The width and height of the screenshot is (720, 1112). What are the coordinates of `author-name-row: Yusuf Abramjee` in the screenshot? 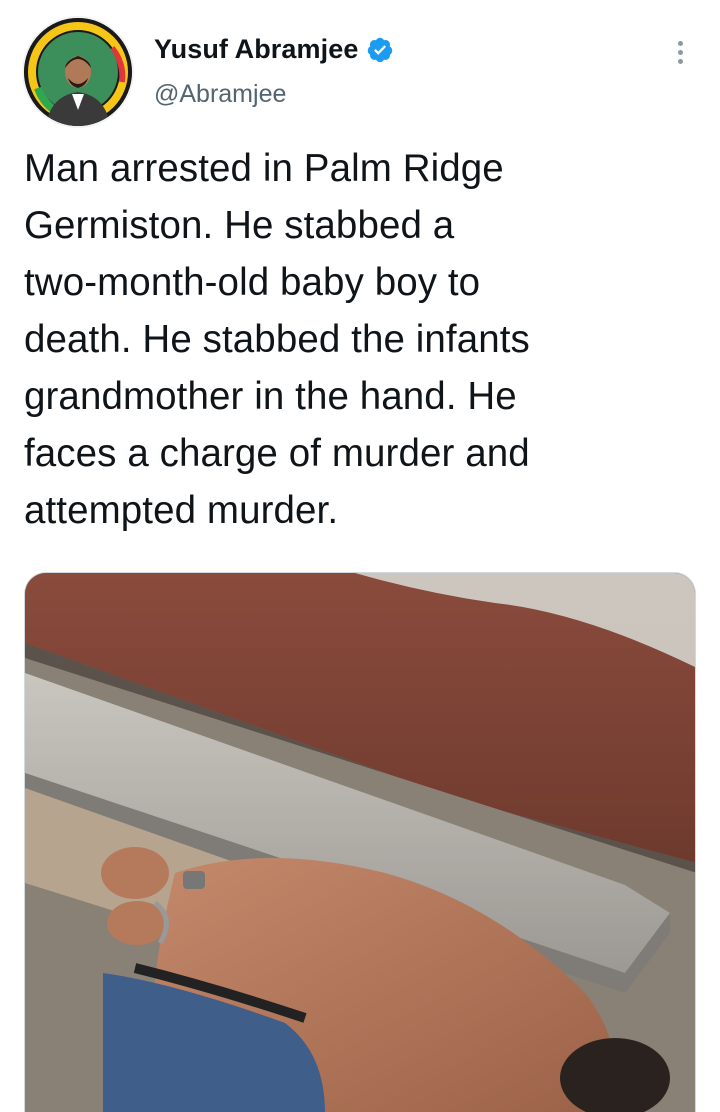 It's located at (274, 49).